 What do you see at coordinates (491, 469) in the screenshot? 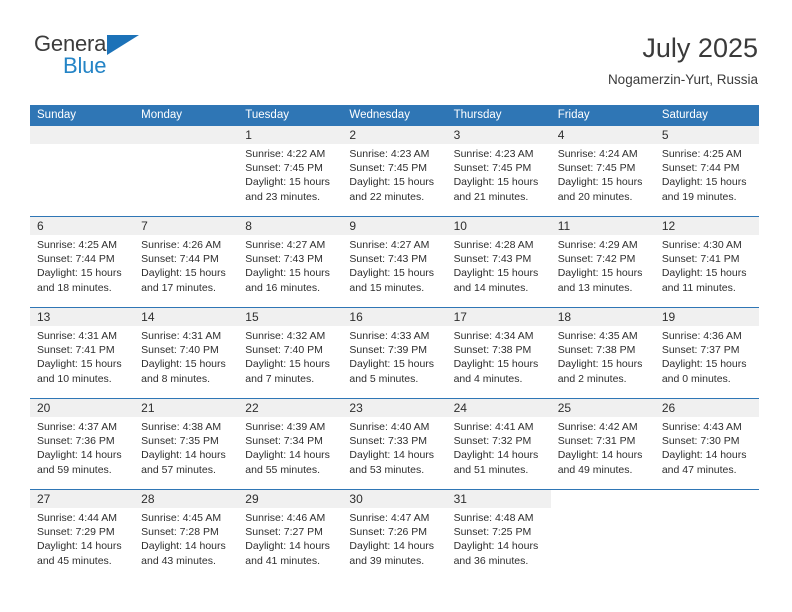
I see `day-detail-line: and 51 minutes.` at bounding box center [491, 469].